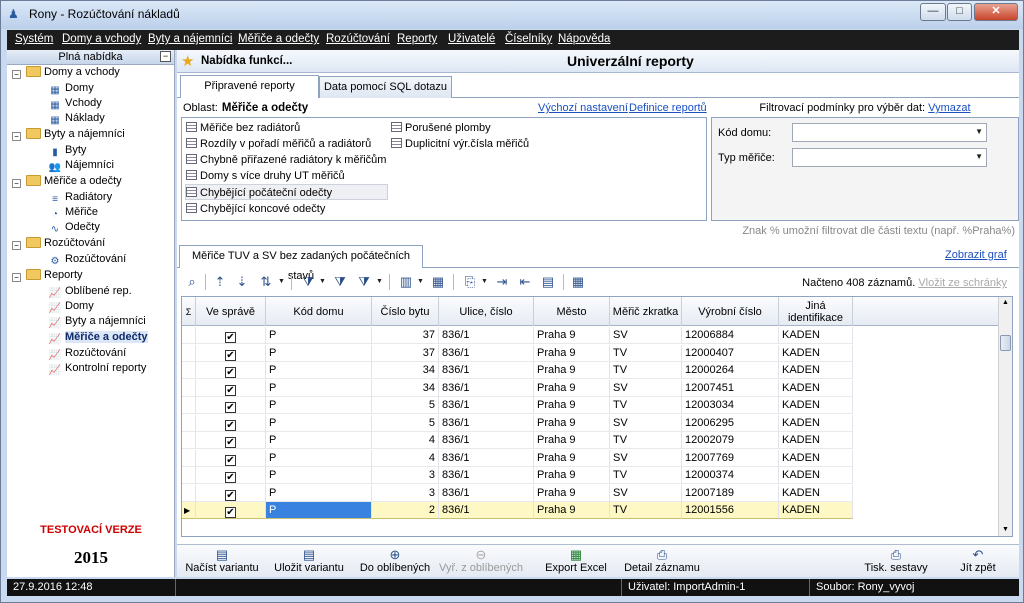 The image size is (1024, 603). What do you see at coordinates (265, 176) in the screenshot?
I see `report-item: Domy s více druhy UT měřičů` at bounding box center [265, 176].